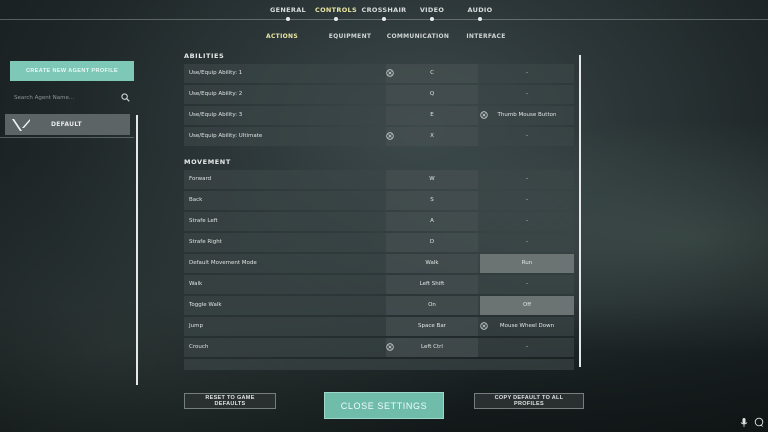  I want to click on action-label: Use/Equip Ability: 2, so click(216, 94).